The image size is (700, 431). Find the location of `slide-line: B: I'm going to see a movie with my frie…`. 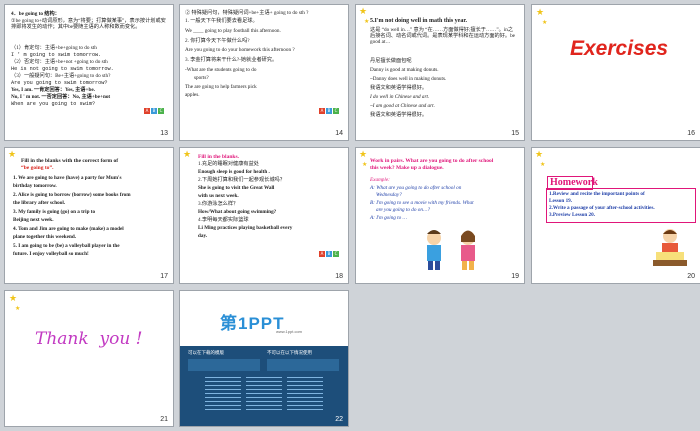

slide-line: B: I'm going to see a movie with my frie… is located at coordinates (422, 203).